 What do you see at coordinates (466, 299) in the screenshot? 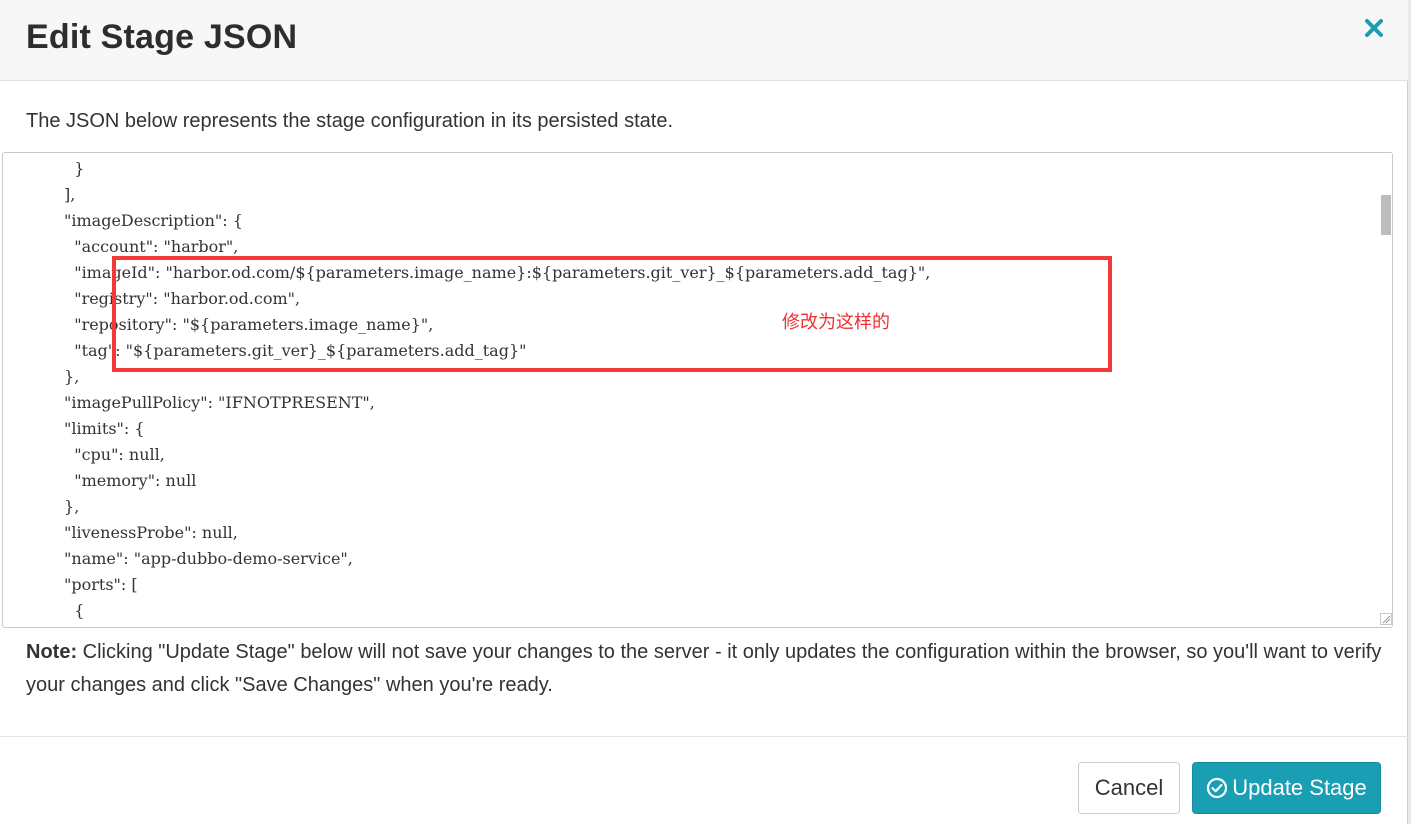
I see `json-code-line: "registry": "harbor.od.com",` at bounding box center [466, 299].